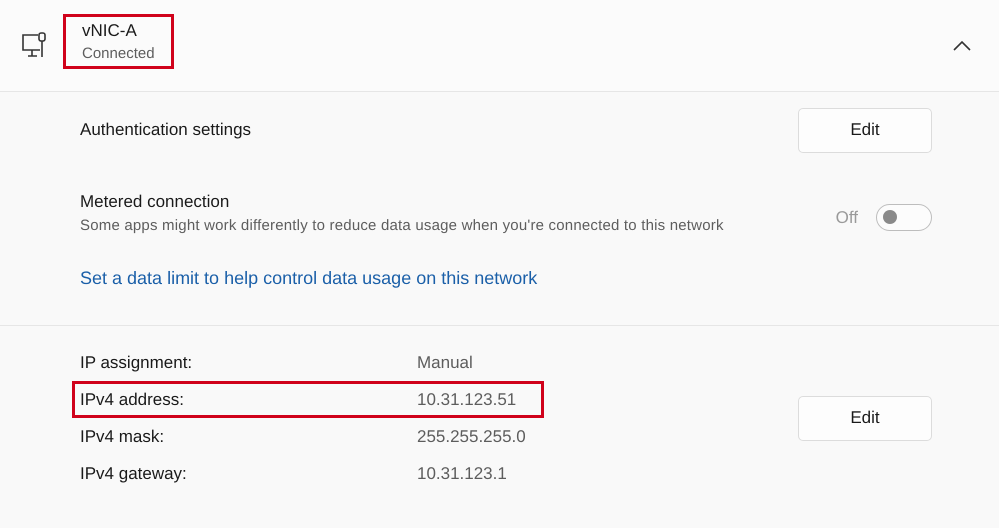 This screenshot has width=999, height=528. Describe the element at coordinates (137, 362) in the screenshot. I see `ip-label: IP assignment:` at that location.